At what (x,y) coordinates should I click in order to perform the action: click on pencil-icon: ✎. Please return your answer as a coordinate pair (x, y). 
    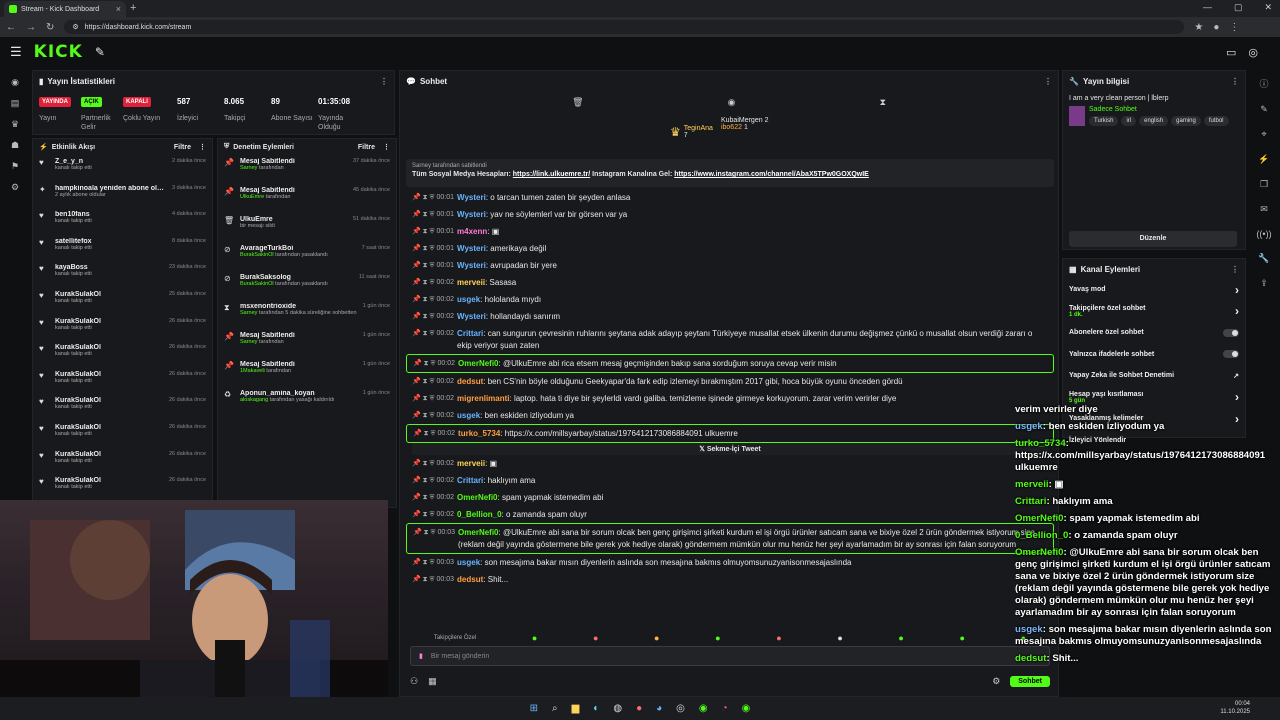
    Looking at the image, I should click on (1264, 109).